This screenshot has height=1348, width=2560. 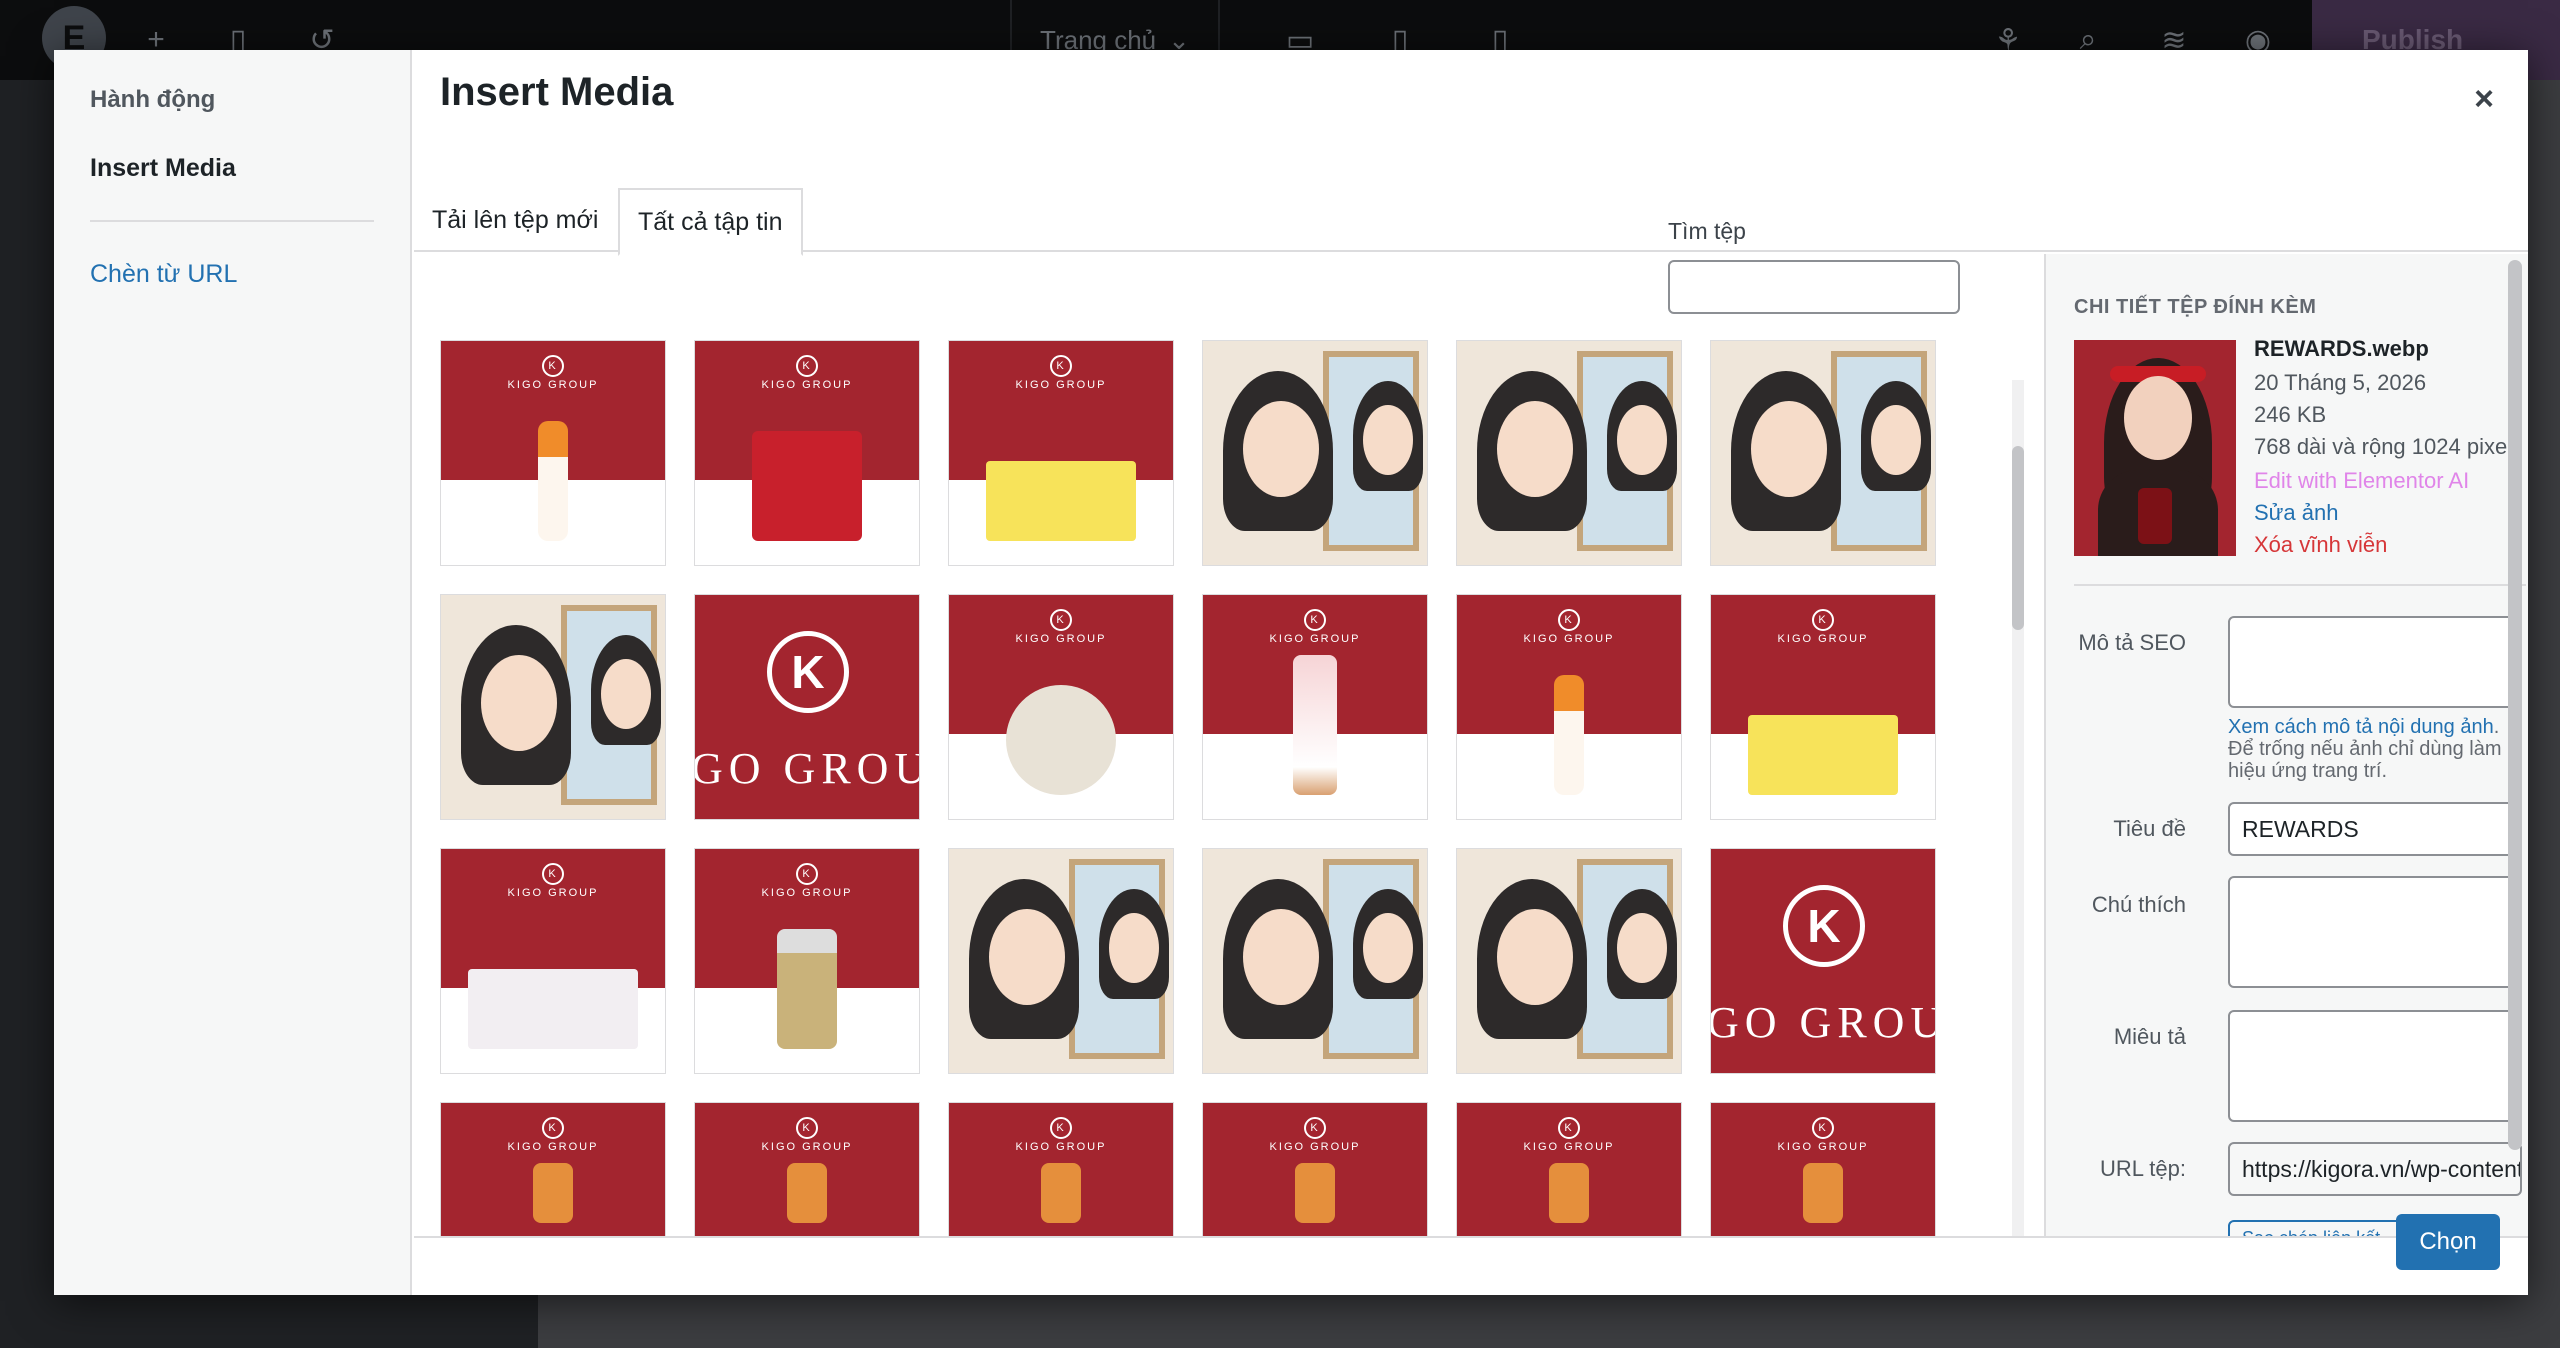 I want to click on details-scrollbar, so click(x=2515, y=705).